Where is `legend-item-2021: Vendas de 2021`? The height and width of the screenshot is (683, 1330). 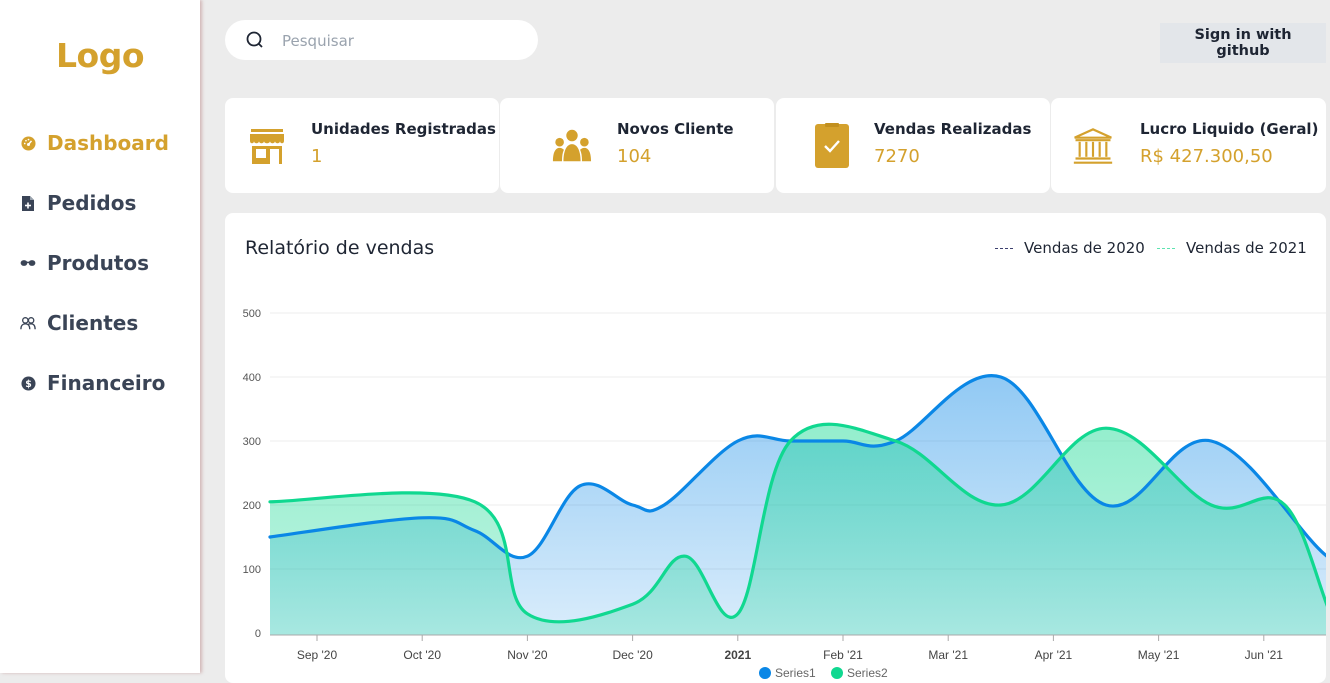 legend-item-2021: Vendas de 2021 is located at coordinates (1232, 248).